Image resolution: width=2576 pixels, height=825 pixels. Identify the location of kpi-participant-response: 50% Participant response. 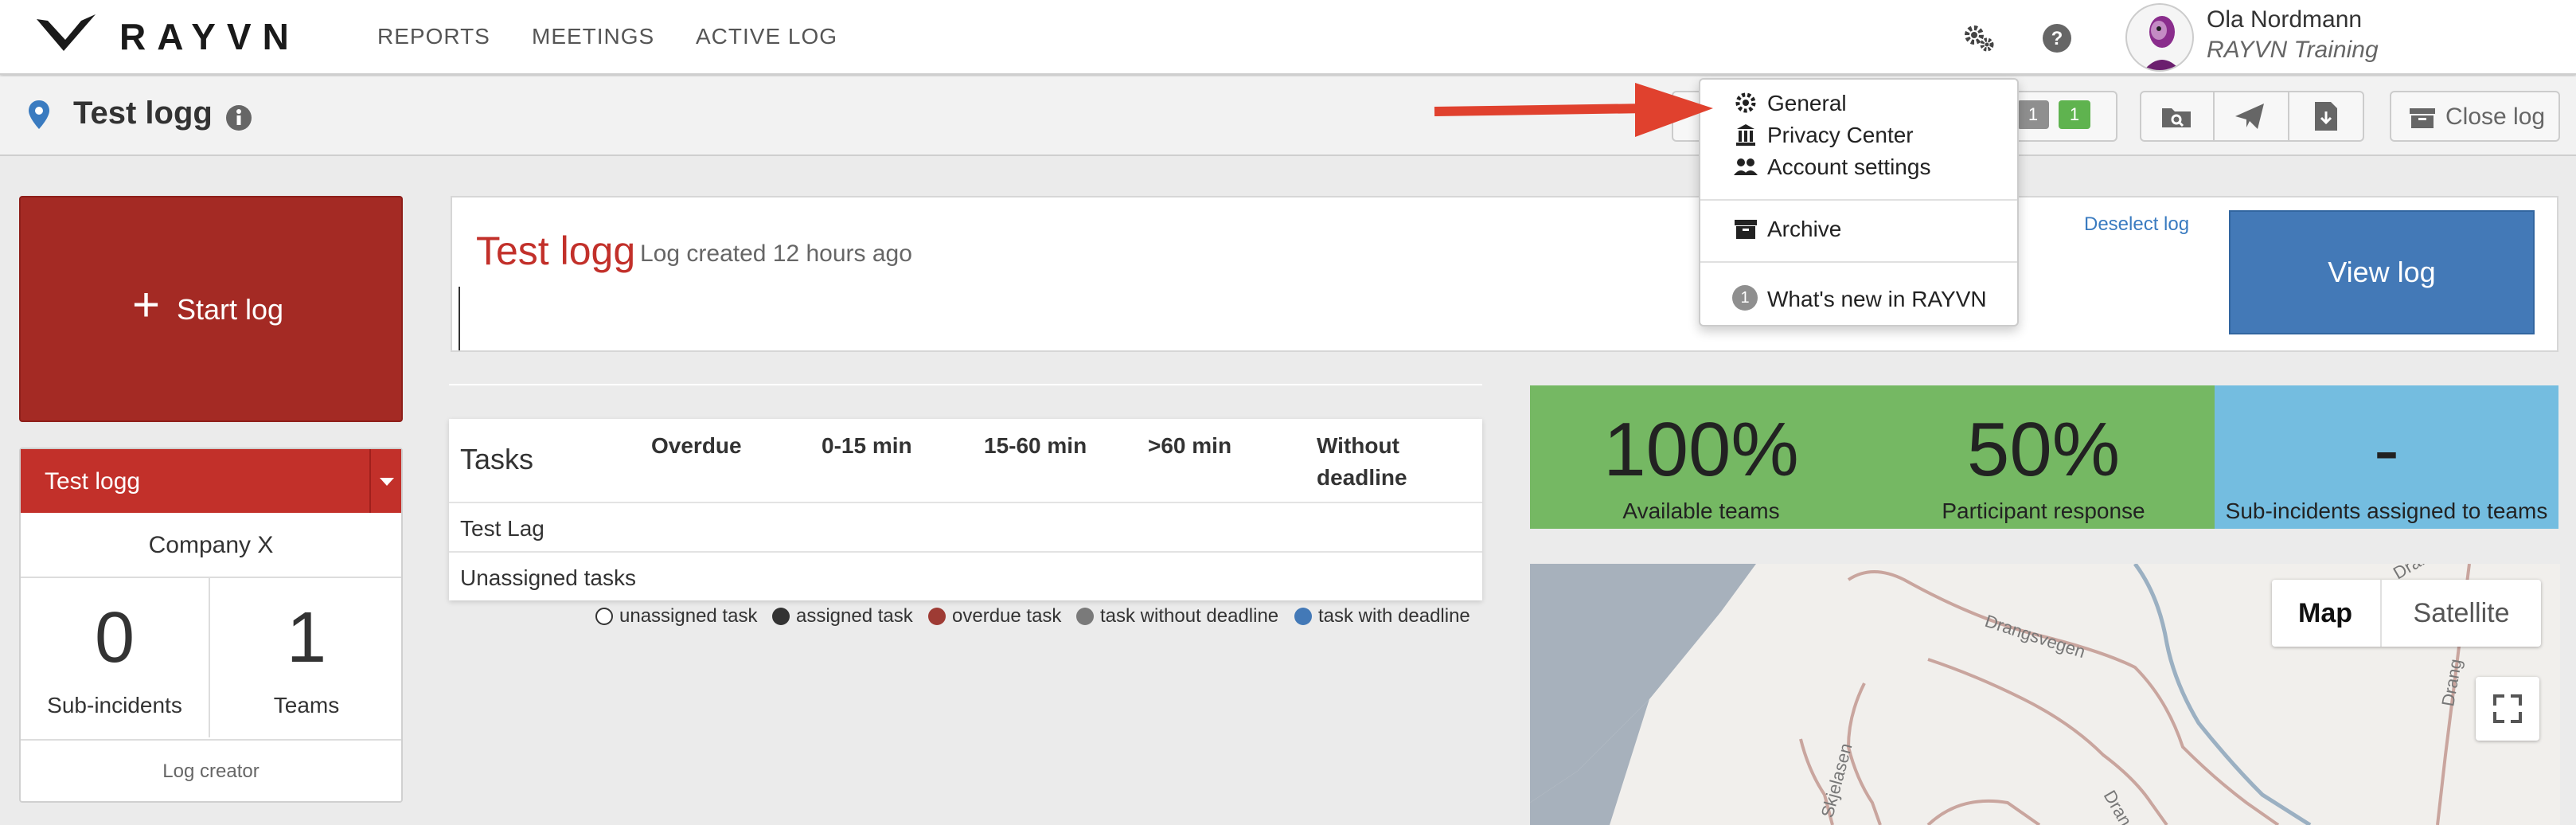
(2043, 457).